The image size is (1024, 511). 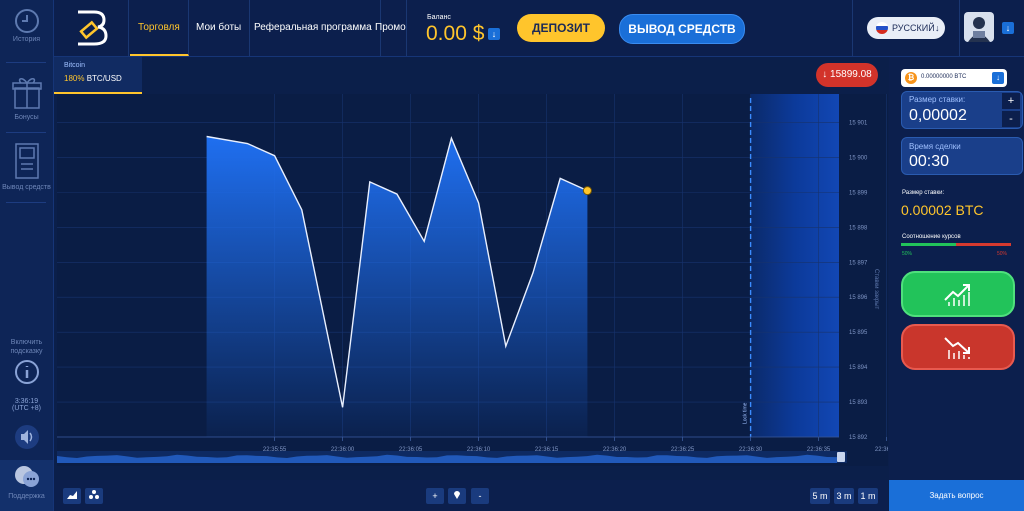 What do you see at coordinates (682, 29) in the screenshot?
I see `withdraw-button: ВЫВОД СРЕДСТВ` at bounding box center [682, 29].